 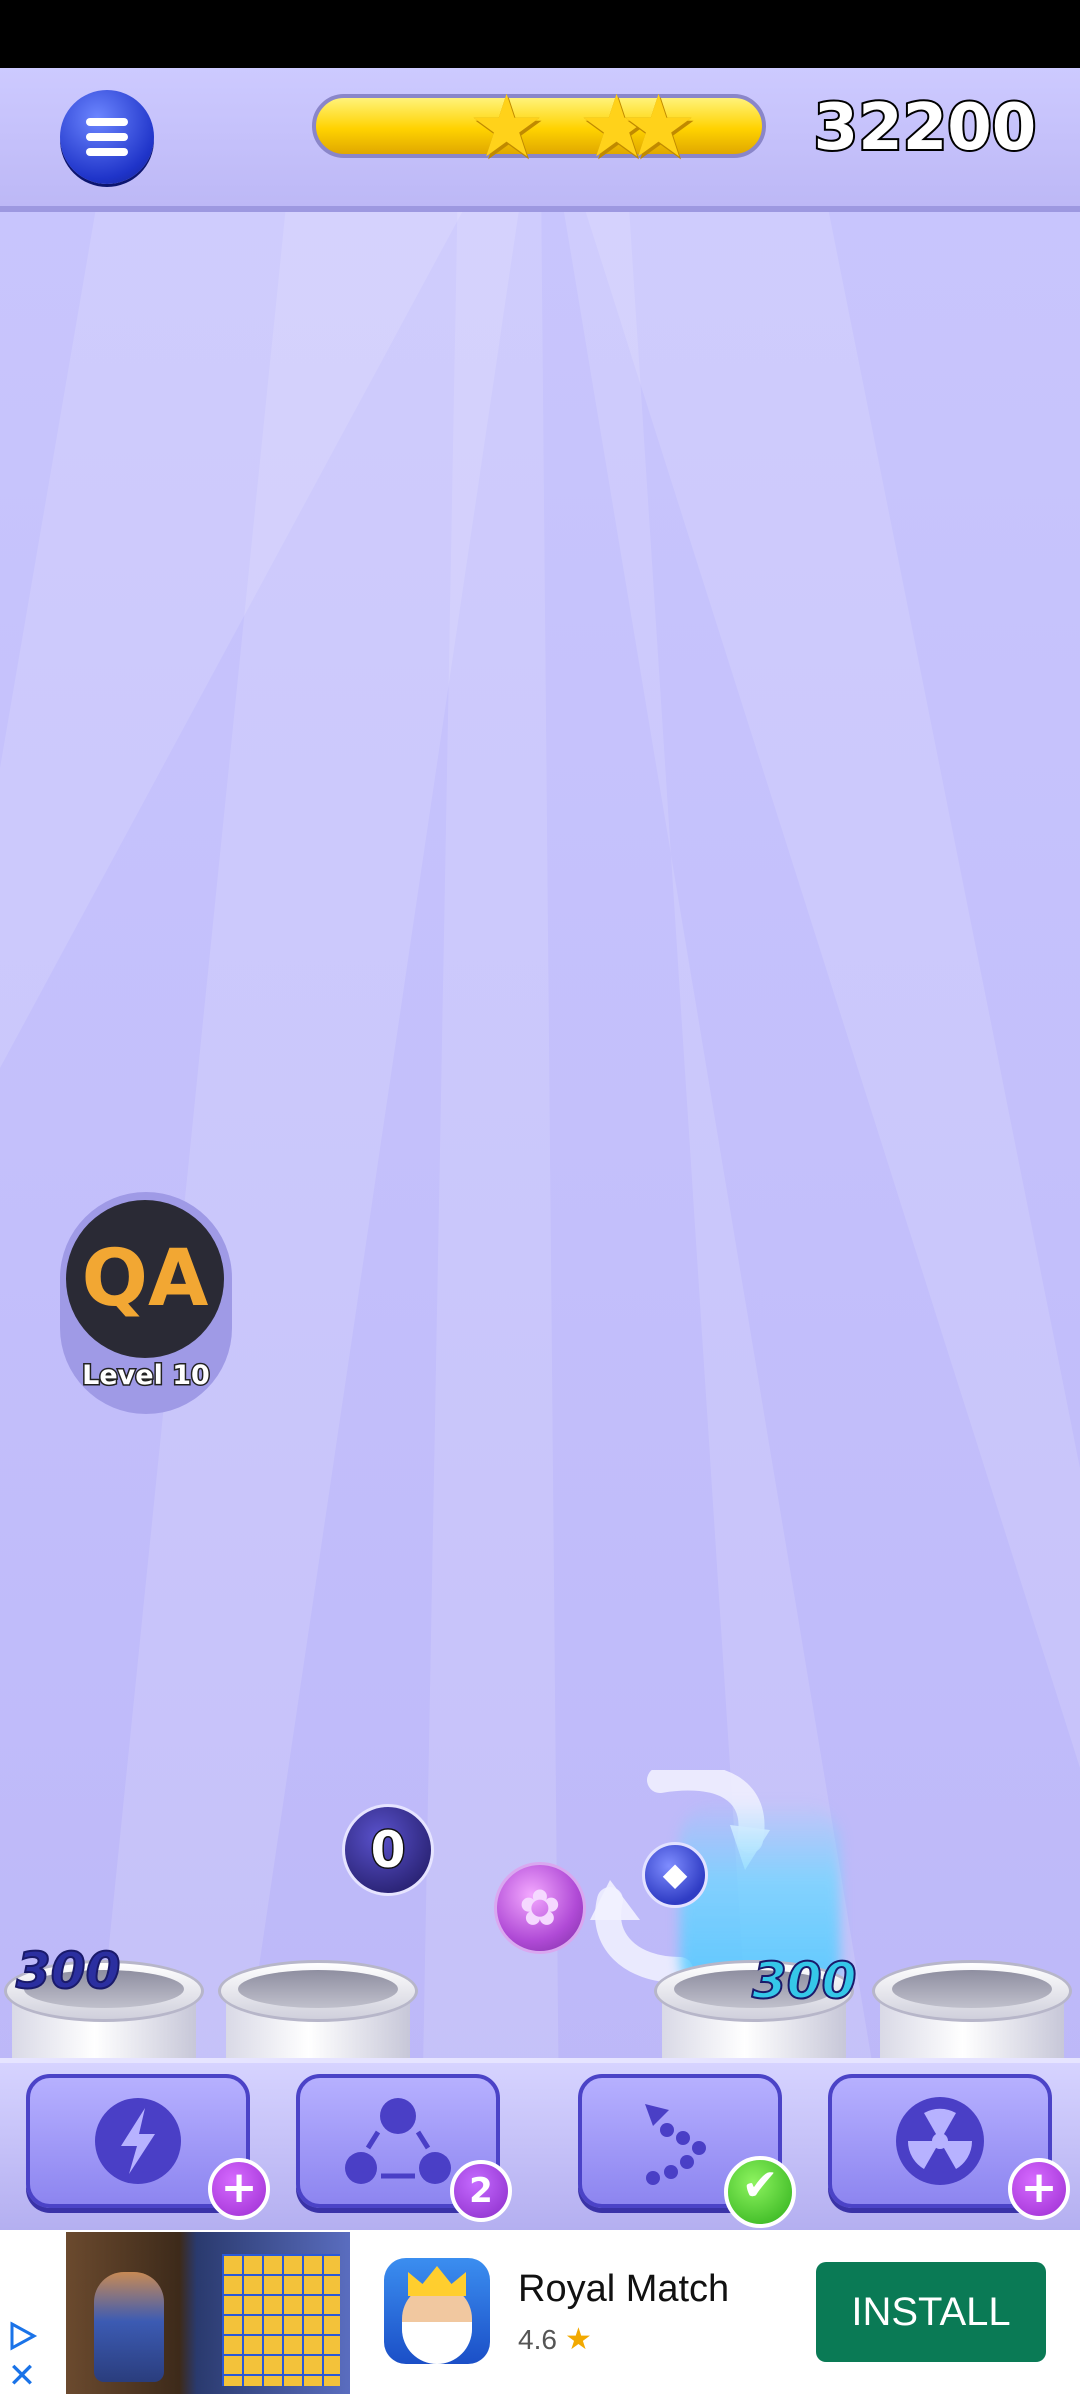 I want to click on ad-rating-value: 4.6, so click(x=537, y=2339).